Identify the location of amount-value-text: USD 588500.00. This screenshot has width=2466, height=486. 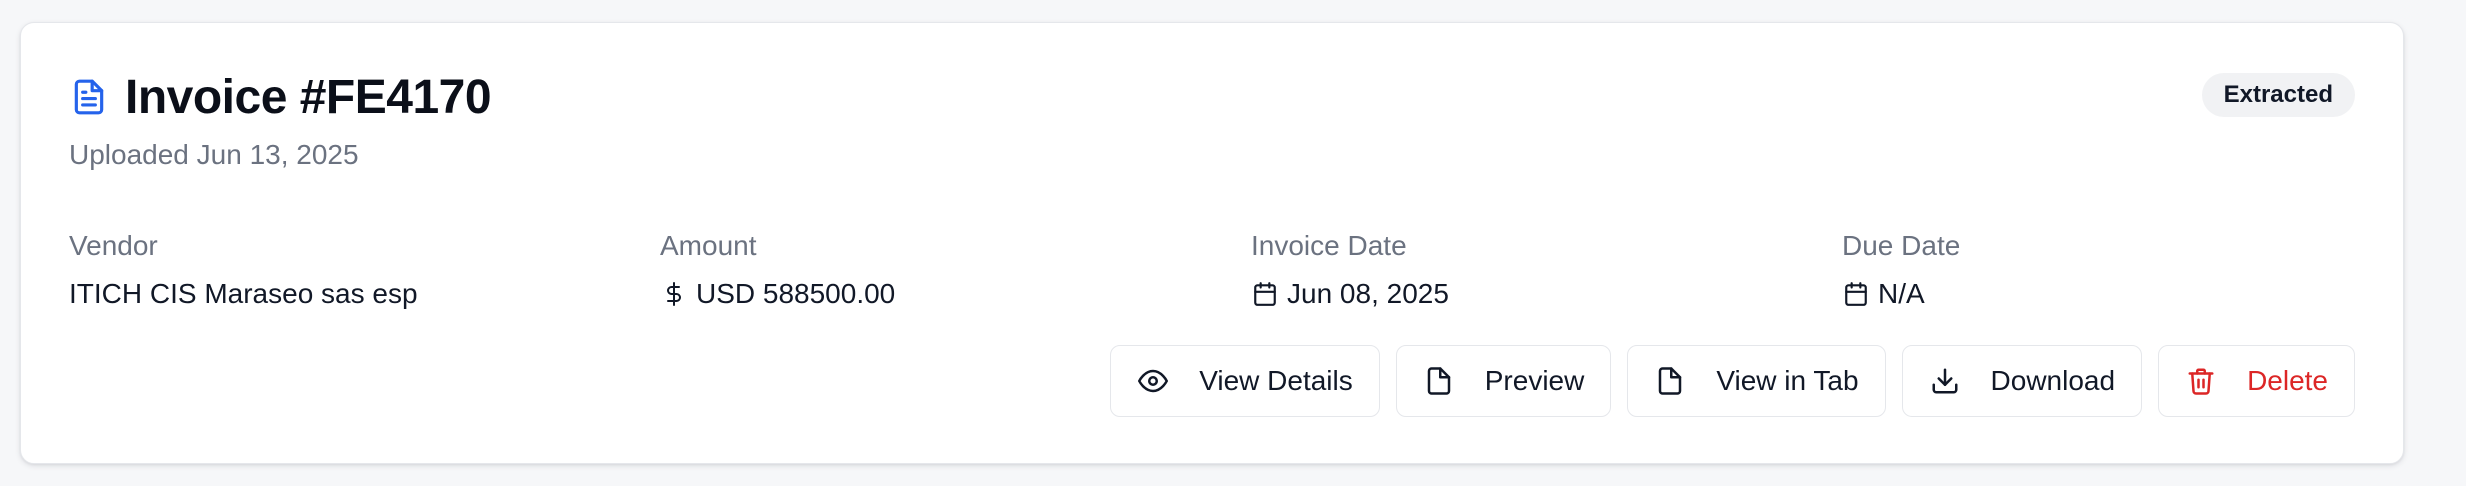
(796, 293).